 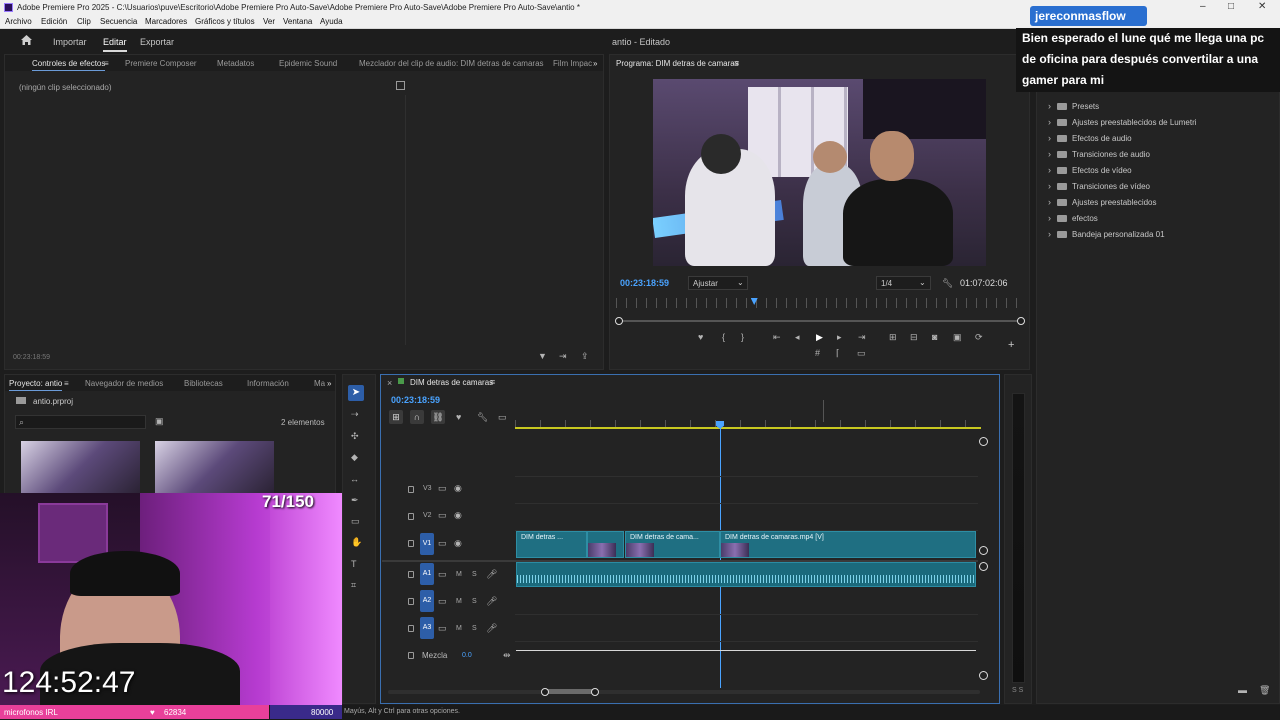 What do you see at coordinates (1106, 236) in the screenshot?
I see `effects-item: › Bandeja personalizada 01` at bounding box center [1106, 236].